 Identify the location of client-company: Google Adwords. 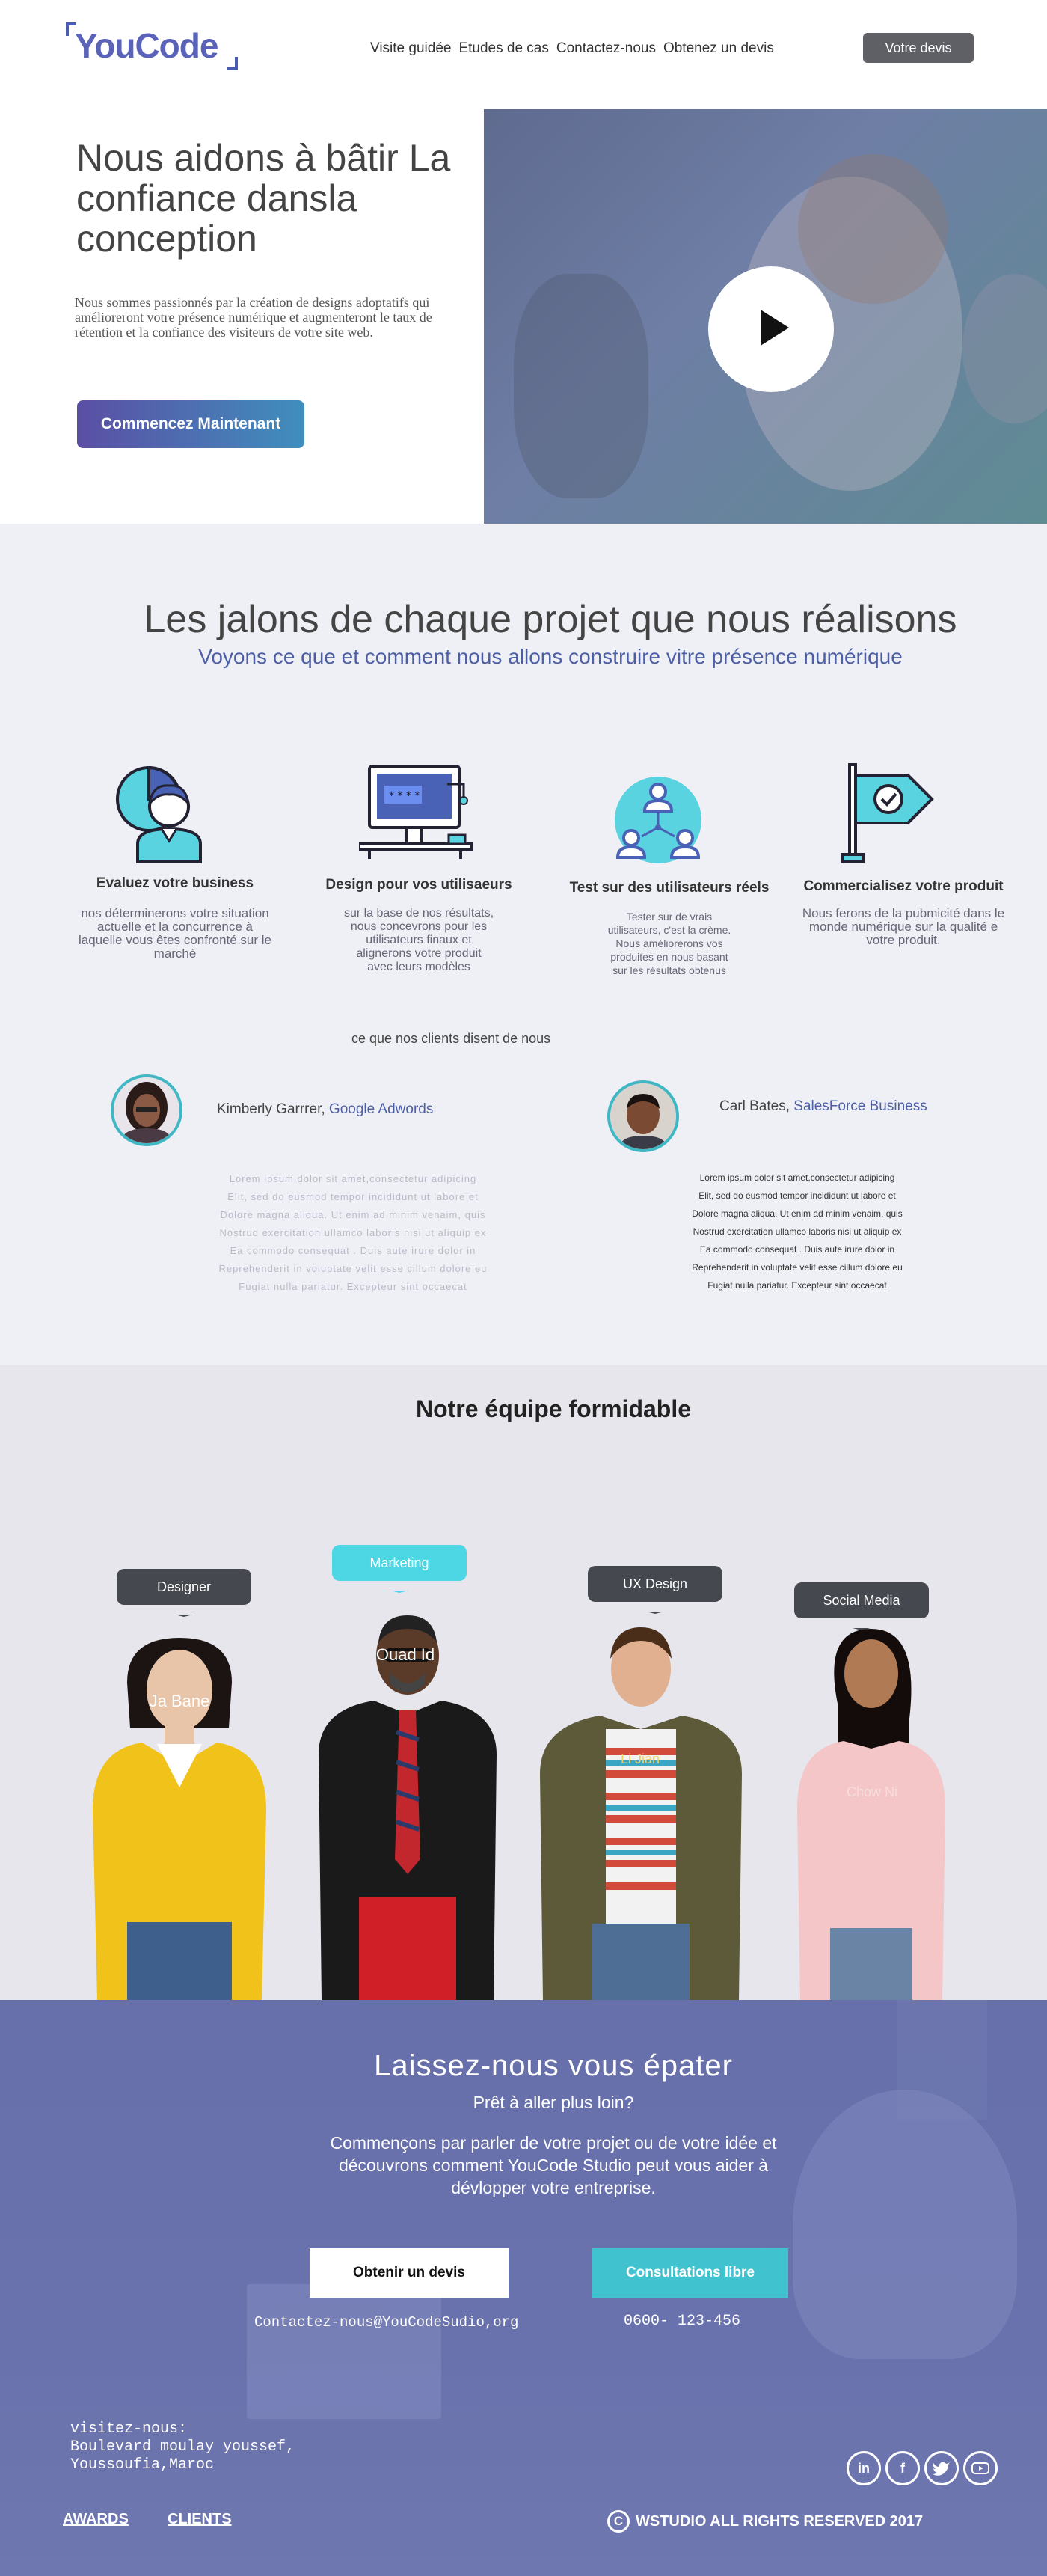
(381, 1109).